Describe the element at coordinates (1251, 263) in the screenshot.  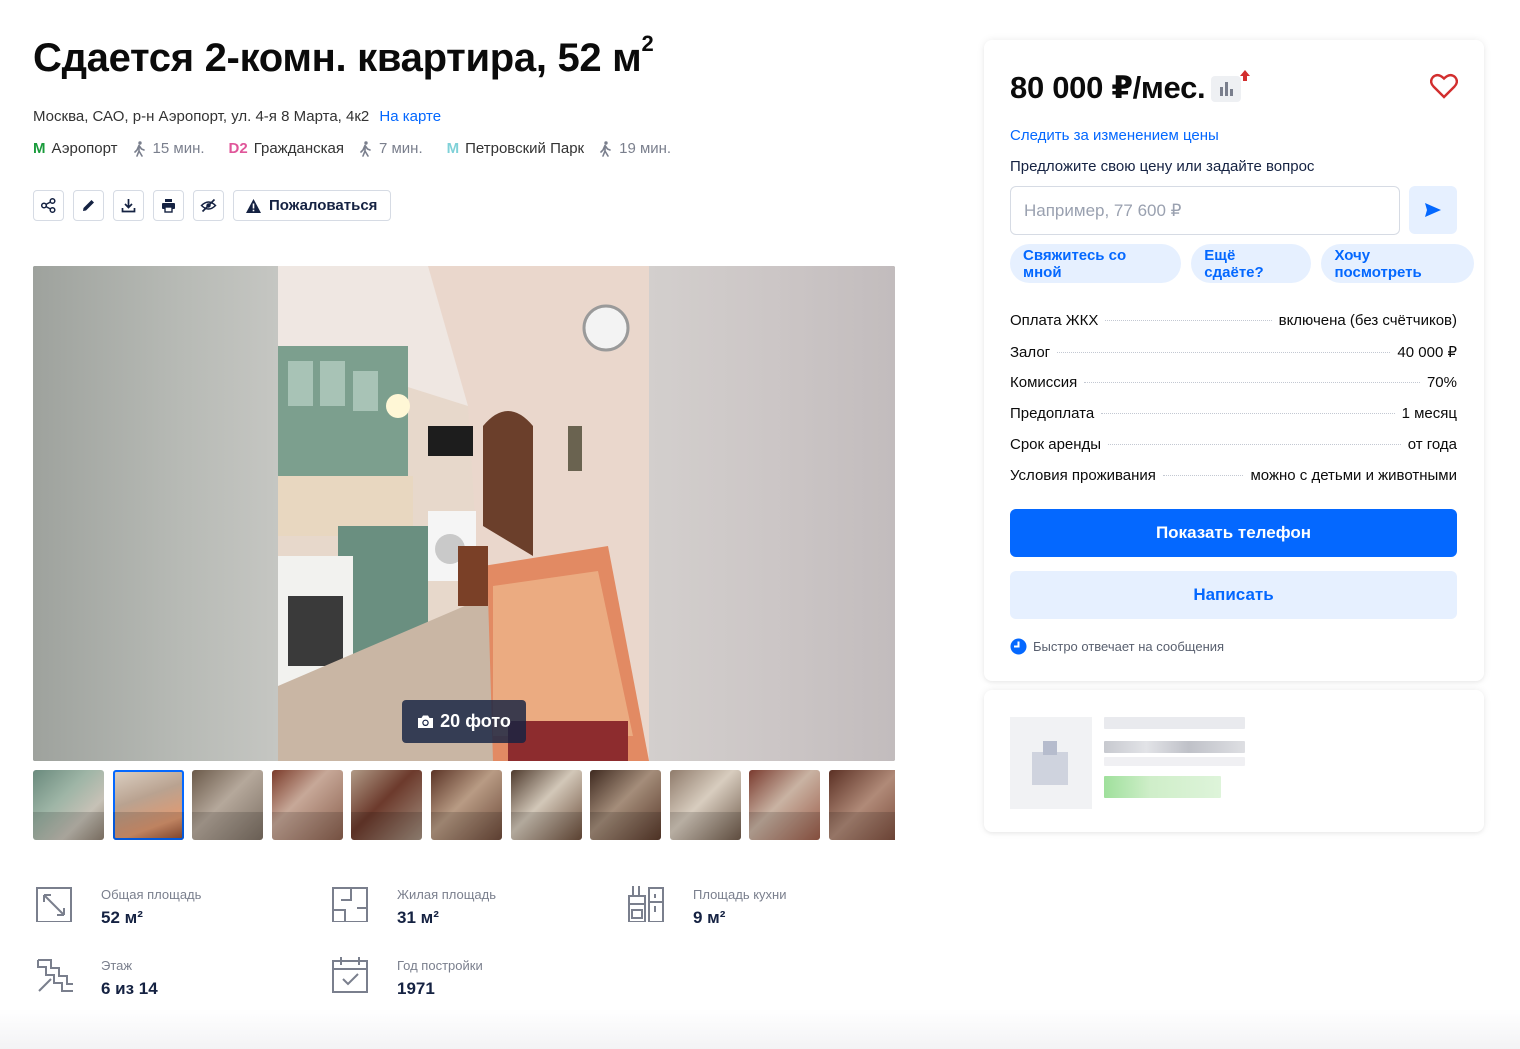
I see `quick-reply-chip: Ещё сдаёте?` at that location.